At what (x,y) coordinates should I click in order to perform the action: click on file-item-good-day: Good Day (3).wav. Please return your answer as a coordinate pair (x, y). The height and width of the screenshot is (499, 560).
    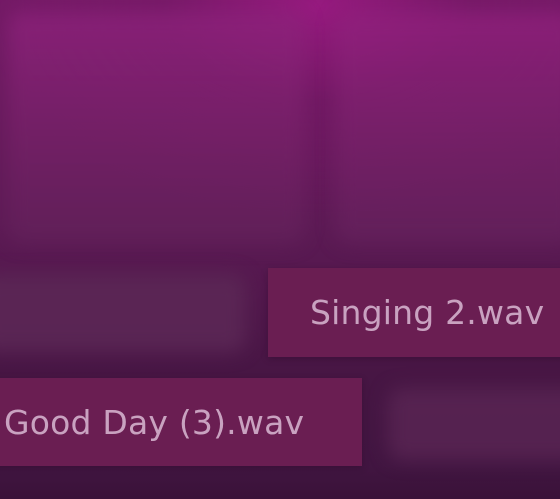
    Looking at the image, I should click on (181, 422).